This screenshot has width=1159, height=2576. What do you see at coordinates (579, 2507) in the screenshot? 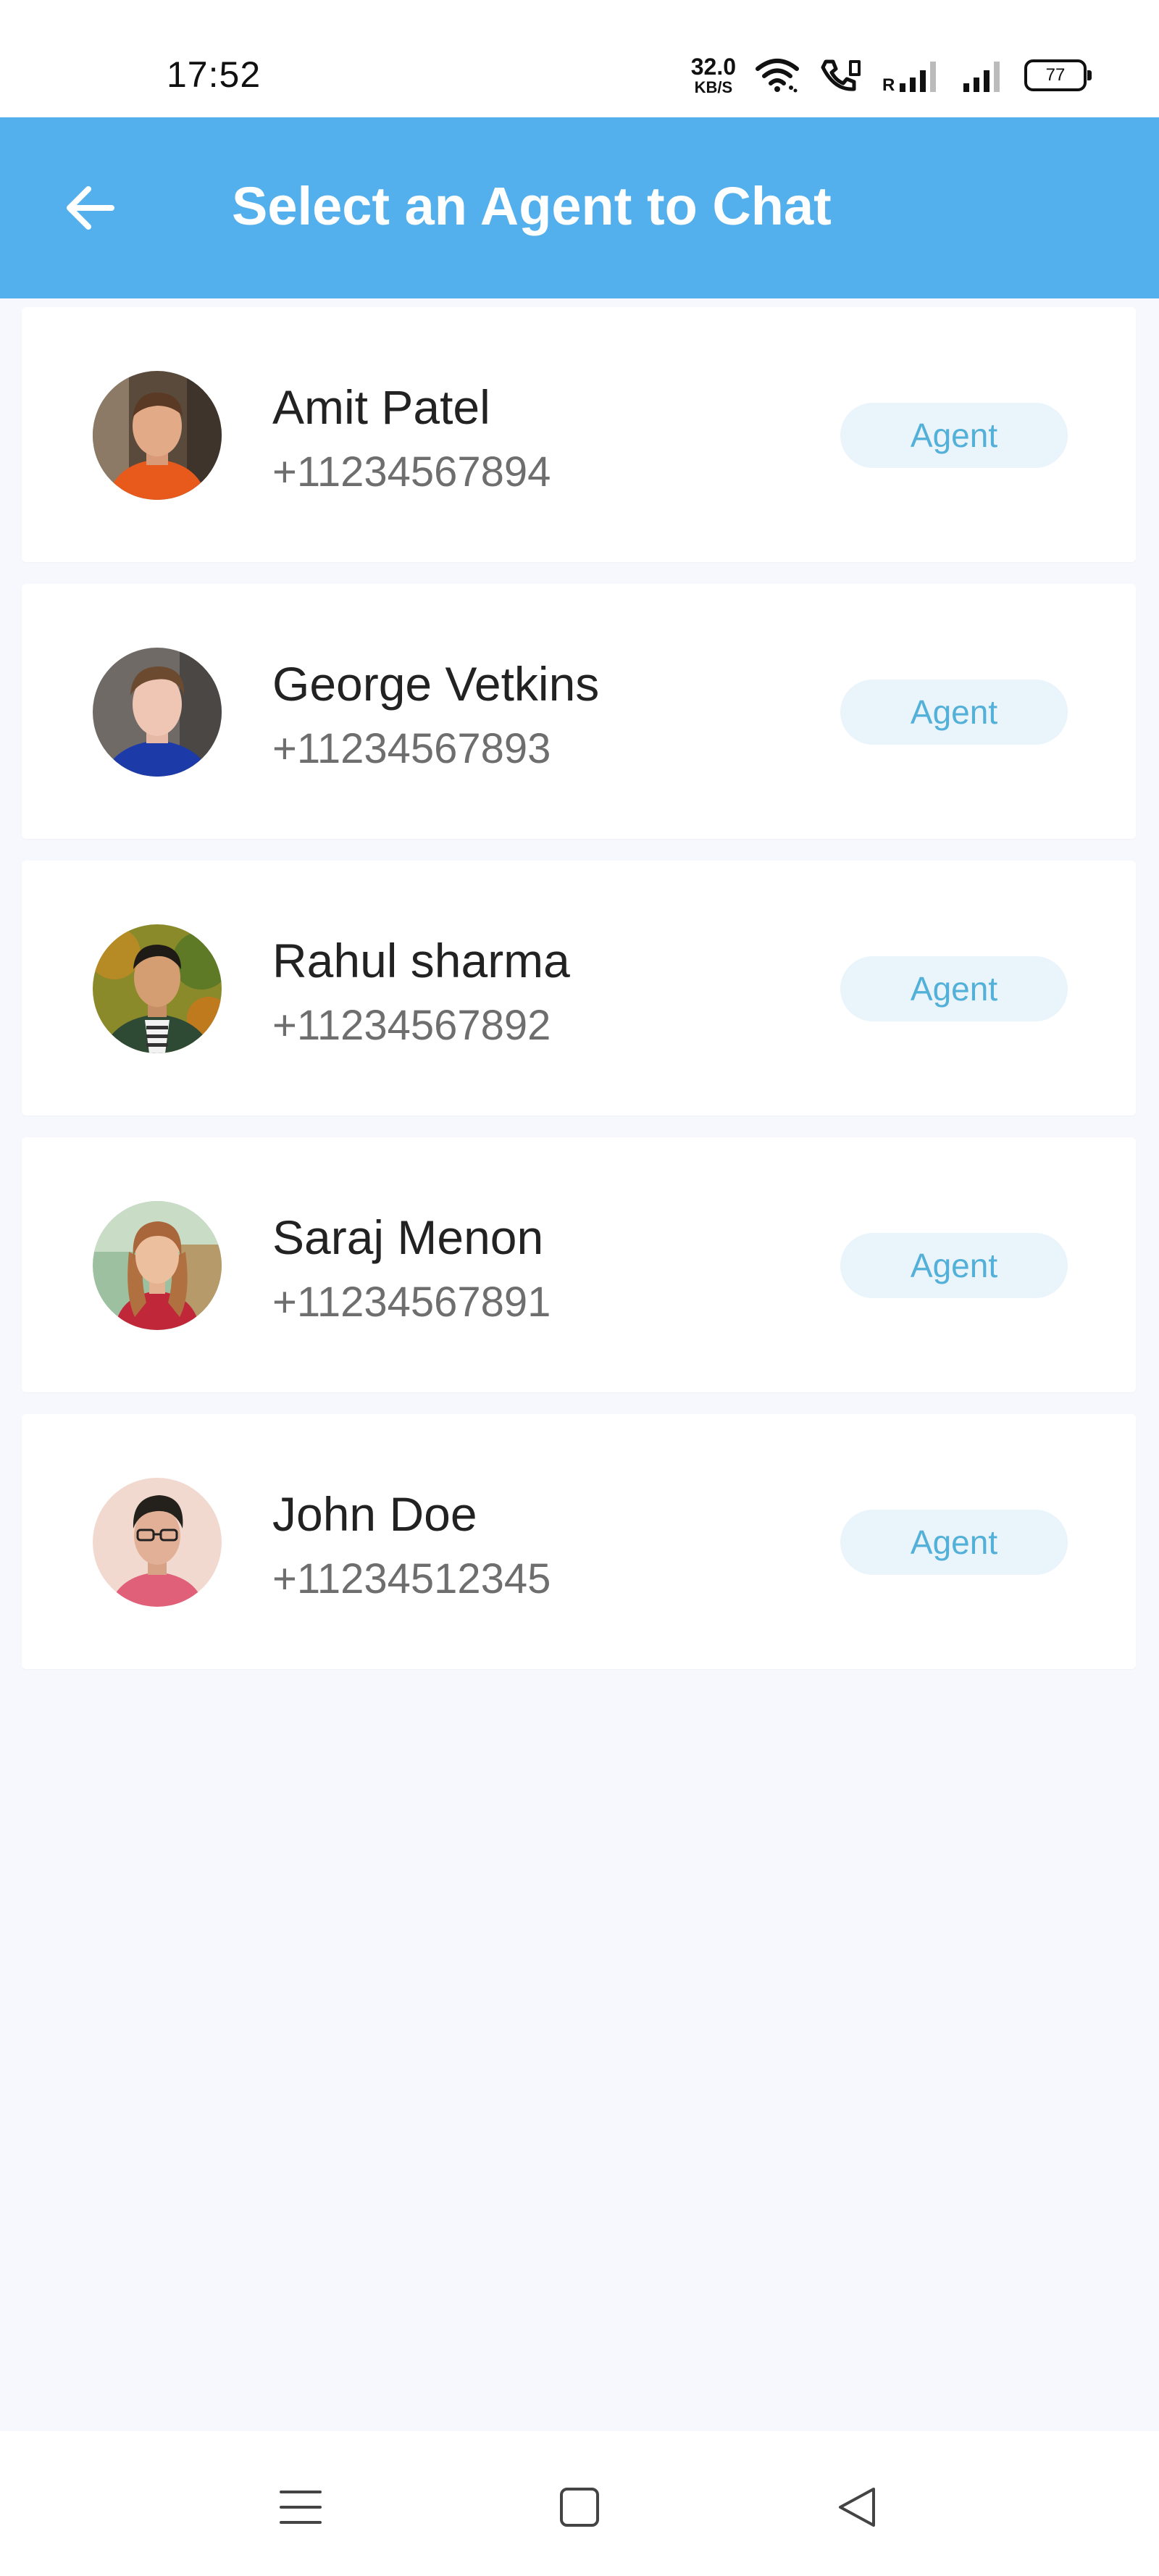
I see `home-square-icon` at bounding box center [579, 2507].